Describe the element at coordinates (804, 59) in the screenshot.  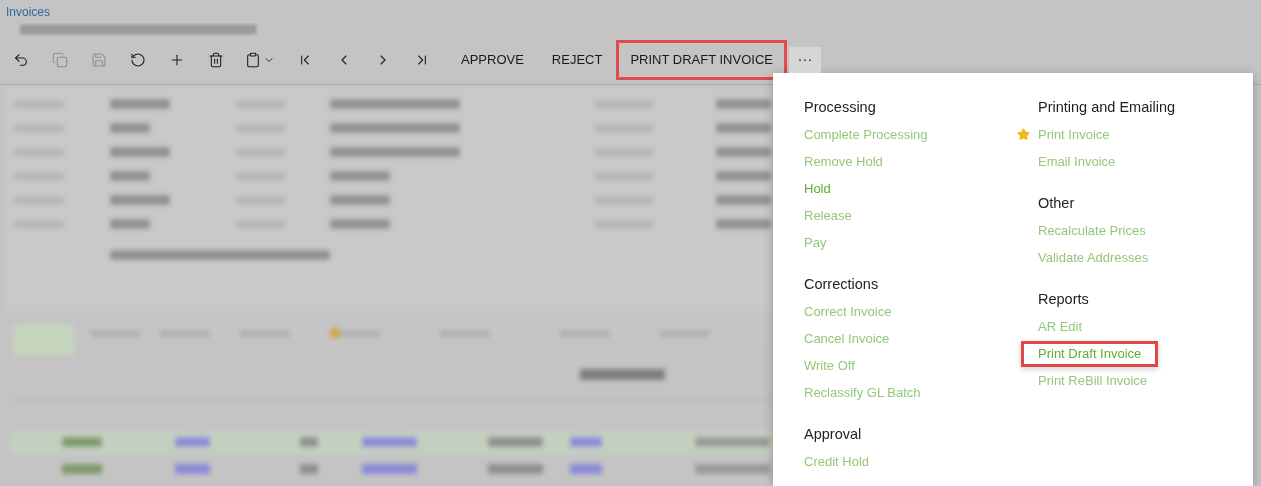
I see `more-button: ···` at that location.